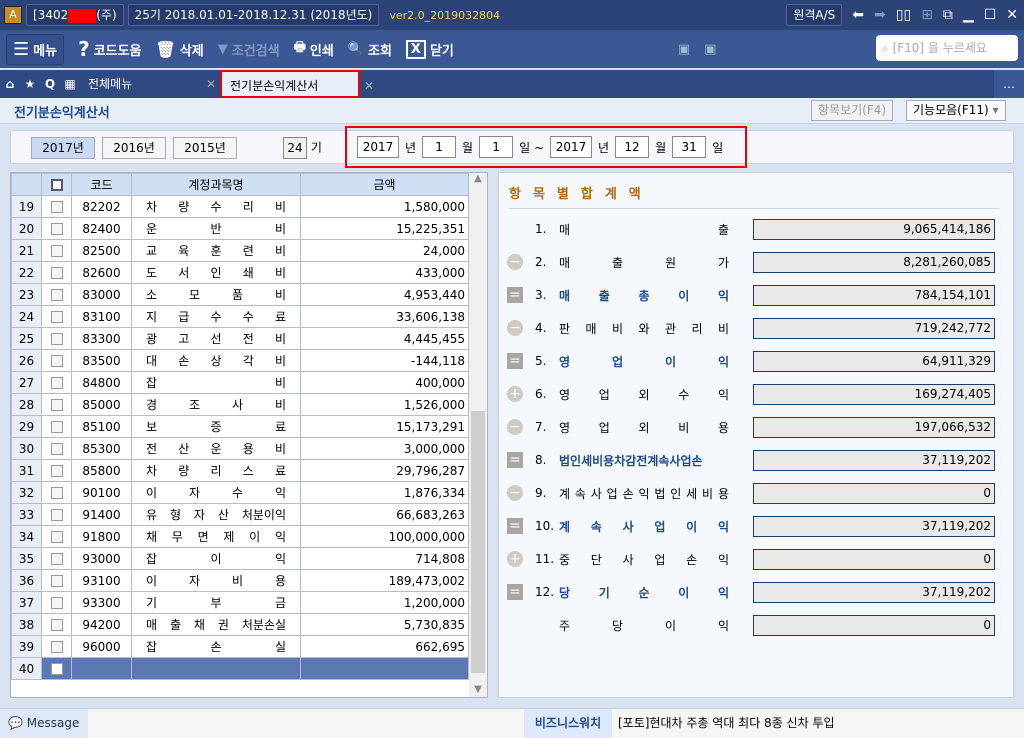 This screenshot has height=738, width=1024. Describe the element at coordinates (101, 360) in the screenshot. I see `account-code: 83500` at that location.